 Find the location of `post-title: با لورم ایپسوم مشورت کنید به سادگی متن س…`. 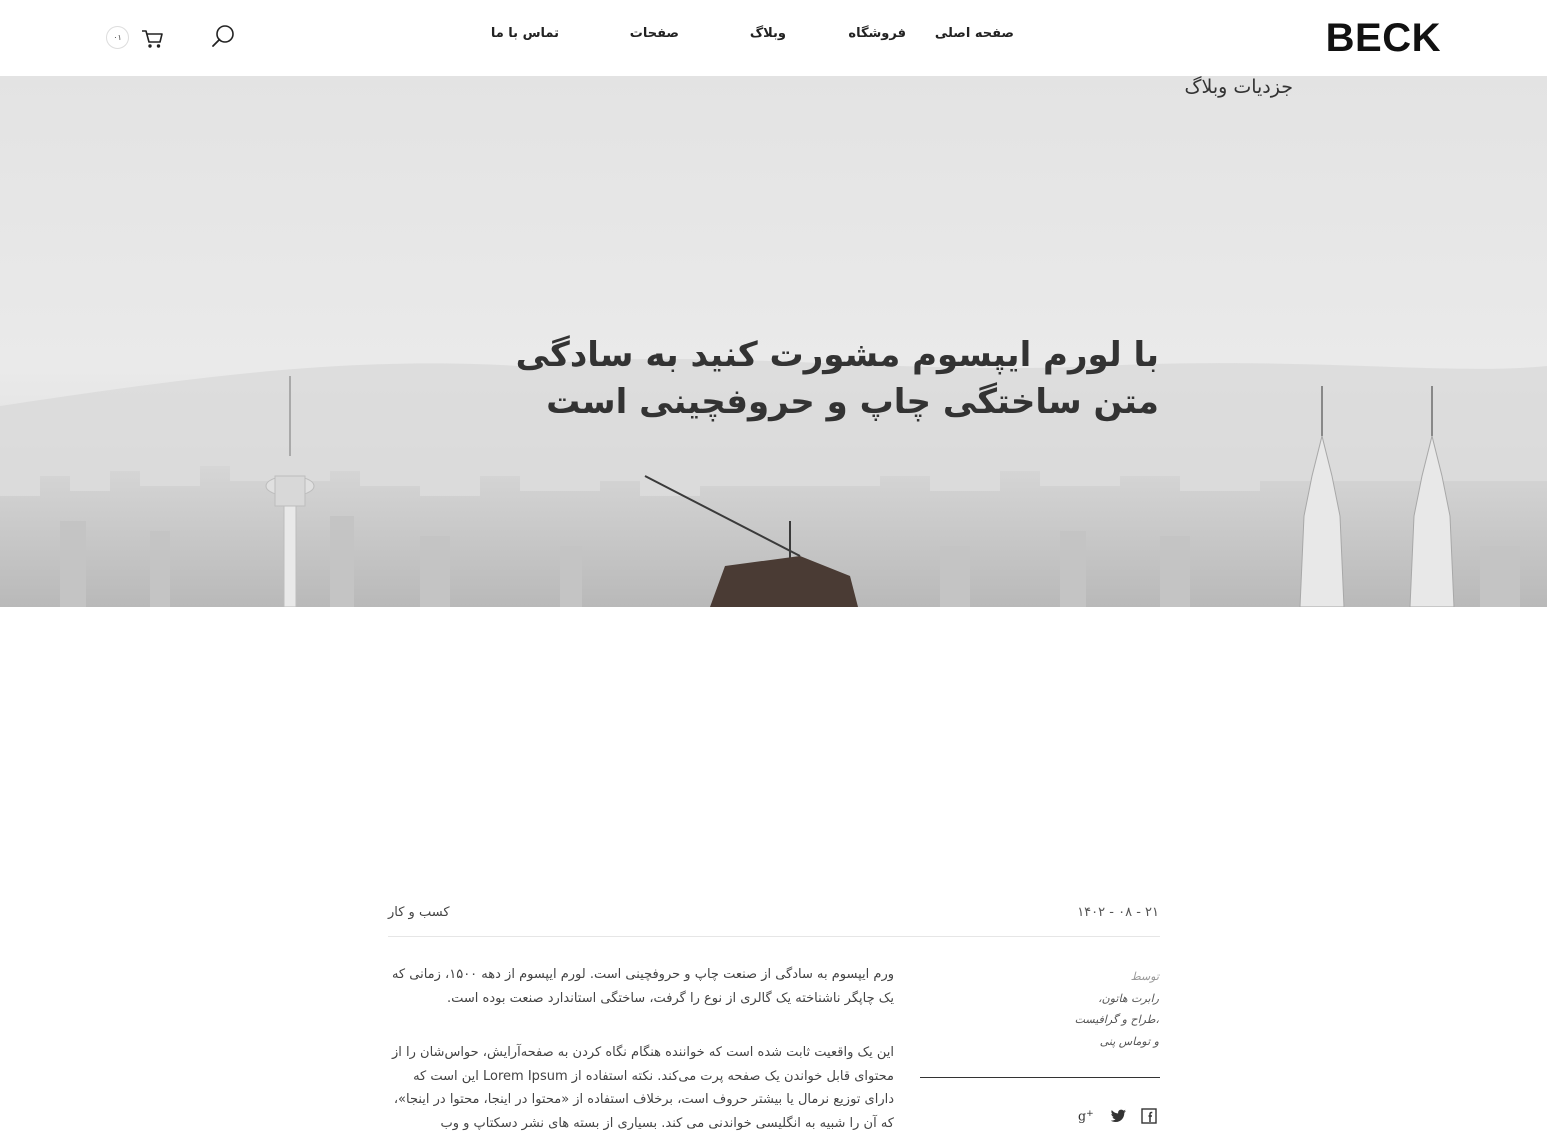

post-title: با لورم ایپسوم مشورت کنید به سادگی متن س… is located at coordinates (837, 378).